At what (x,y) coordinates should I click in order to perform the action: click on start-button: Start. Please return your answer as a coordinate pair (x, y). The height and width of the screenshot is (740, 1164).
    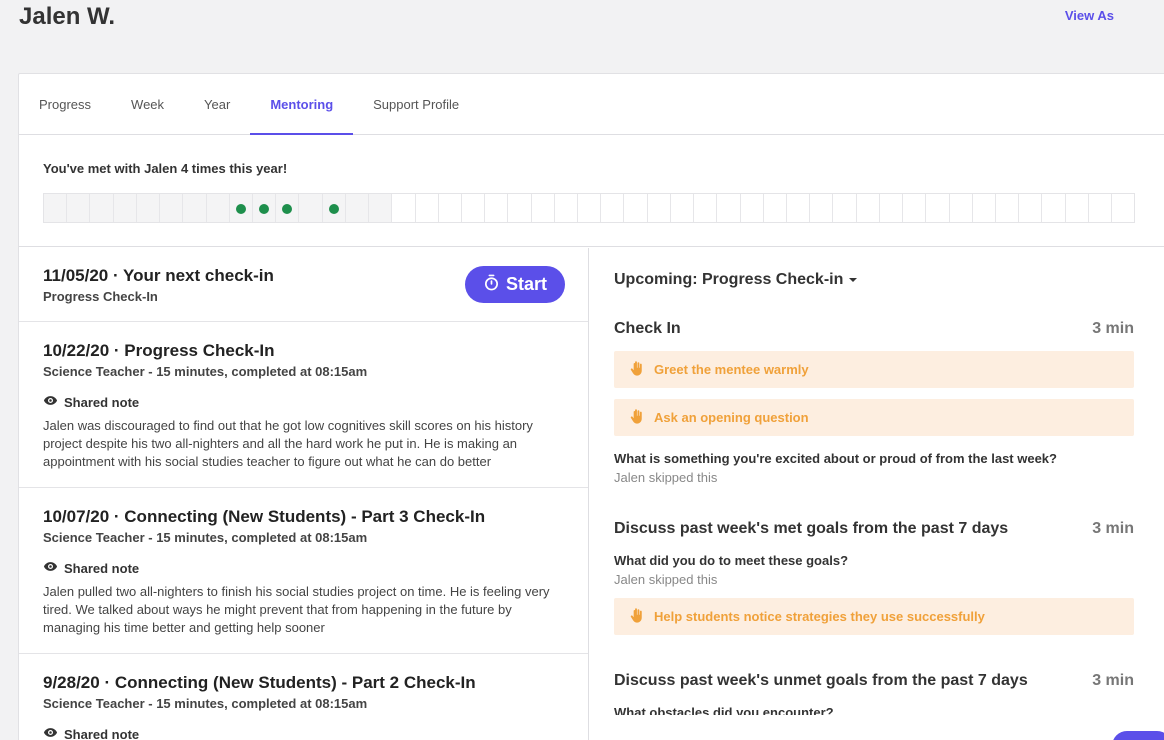
    Looking at the image, I should click on (515, 284).